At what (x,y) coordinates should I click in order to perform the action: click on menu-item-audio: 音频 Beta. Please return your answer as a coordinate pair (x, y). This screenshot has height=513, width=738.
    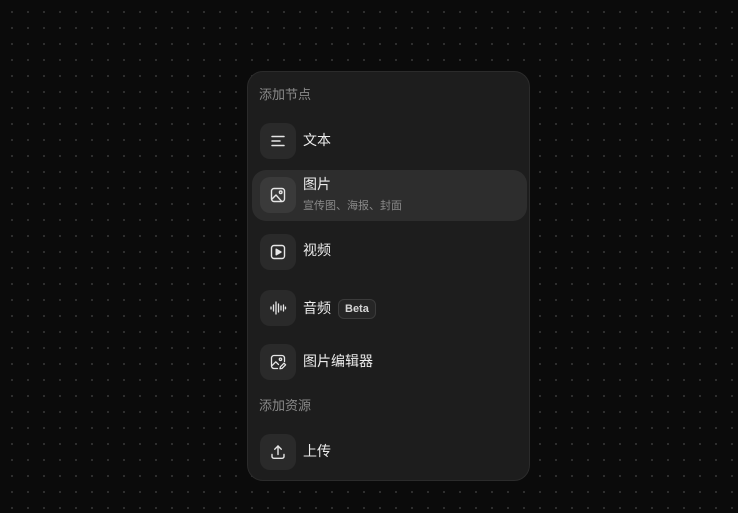
    Looking at the image, I should click on (389, 308).